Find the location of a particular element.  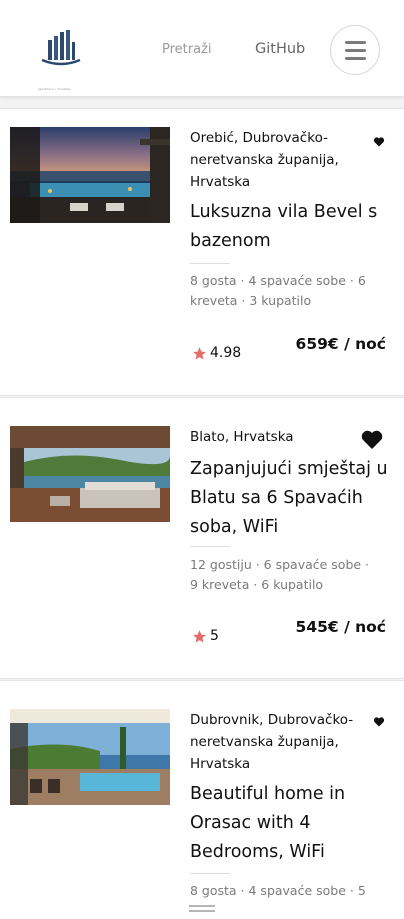

hamburger-icon is located at coordinates (355, 42).